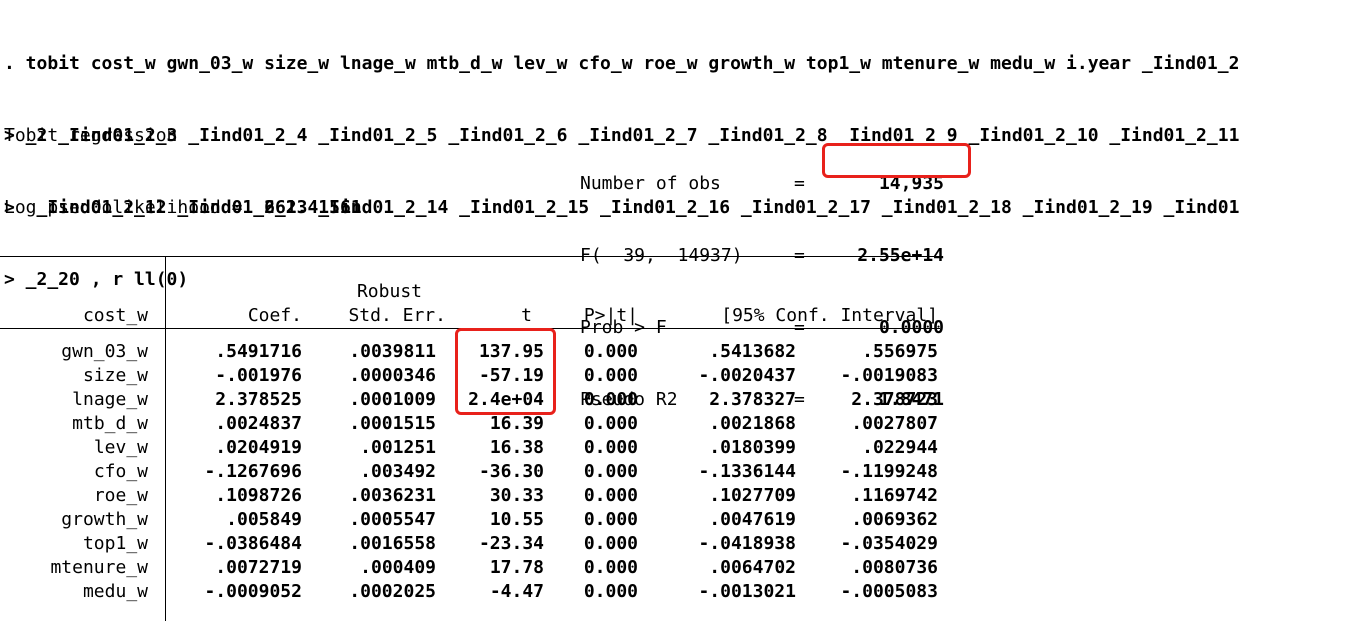  I want to click on var-name: size_w, so click(115, 375).